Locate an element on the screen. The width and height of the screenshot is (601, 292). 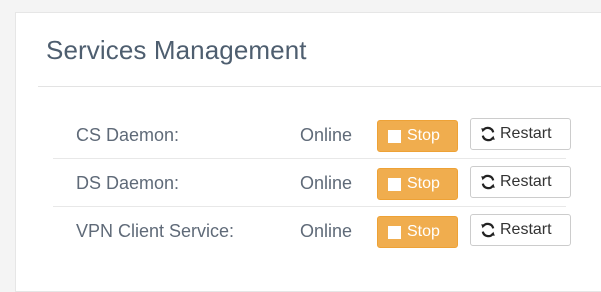
service-row-cs-daemon: CS Daemon: Online Stop Restart is located at coordinates (312, 135).